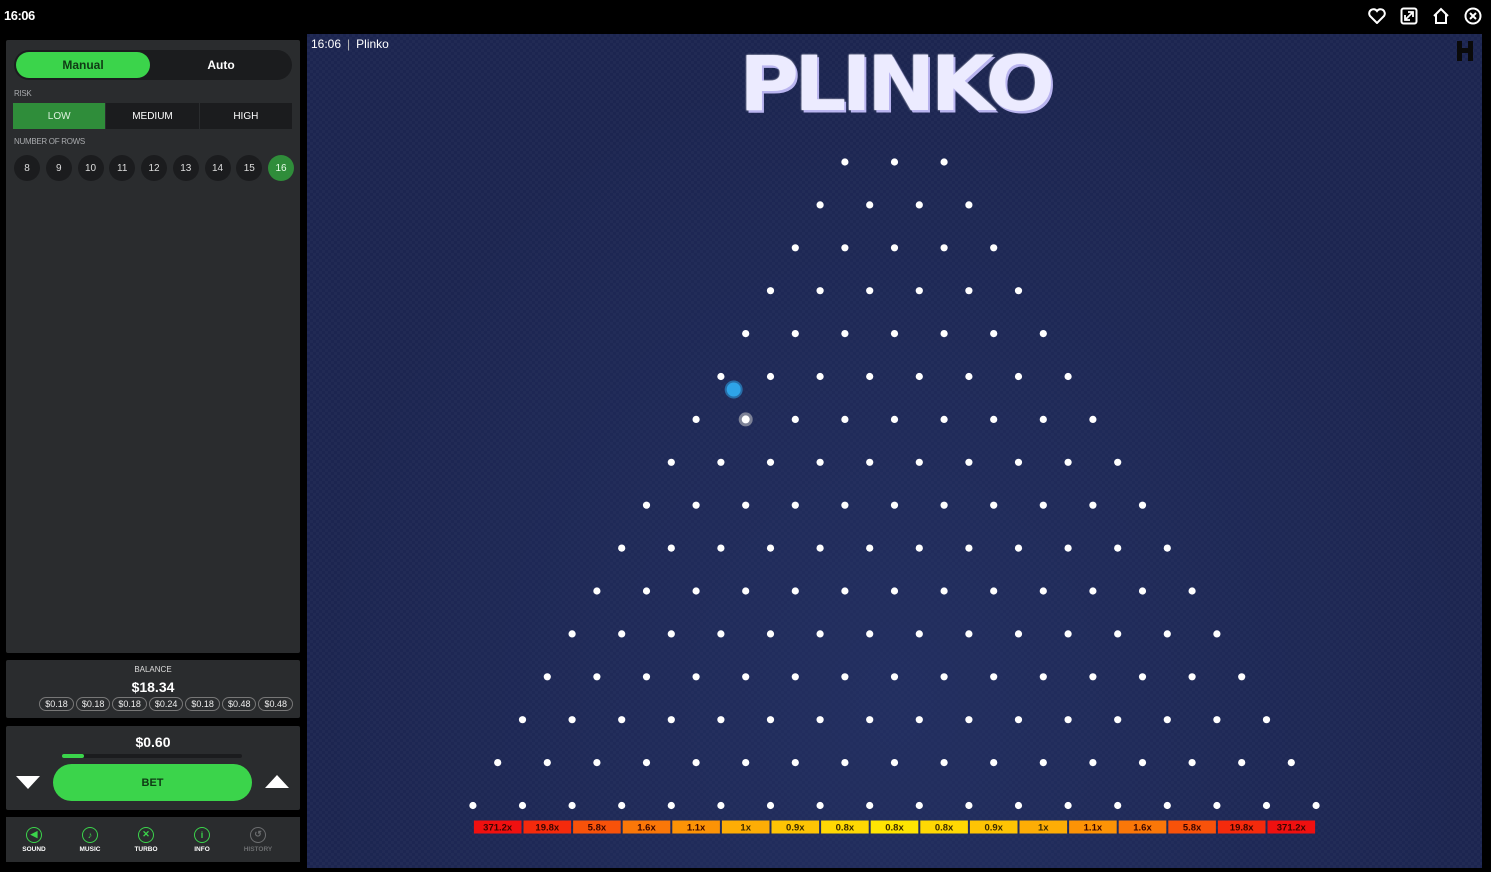 This screenshot has height=872, width=1491. Describe the element at coordinates (1043, 828) in the screenshot. I see `multiplier-label: 1x` at that location.